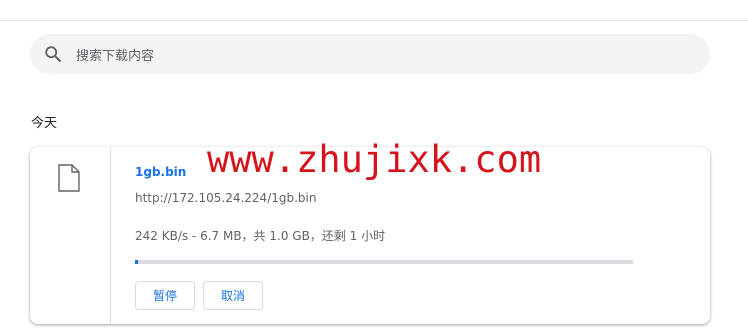 Image resolution: width=748 pixels, height=336 pixels. I want to click on search-input: 搜索下载内容, so click(115, 54).